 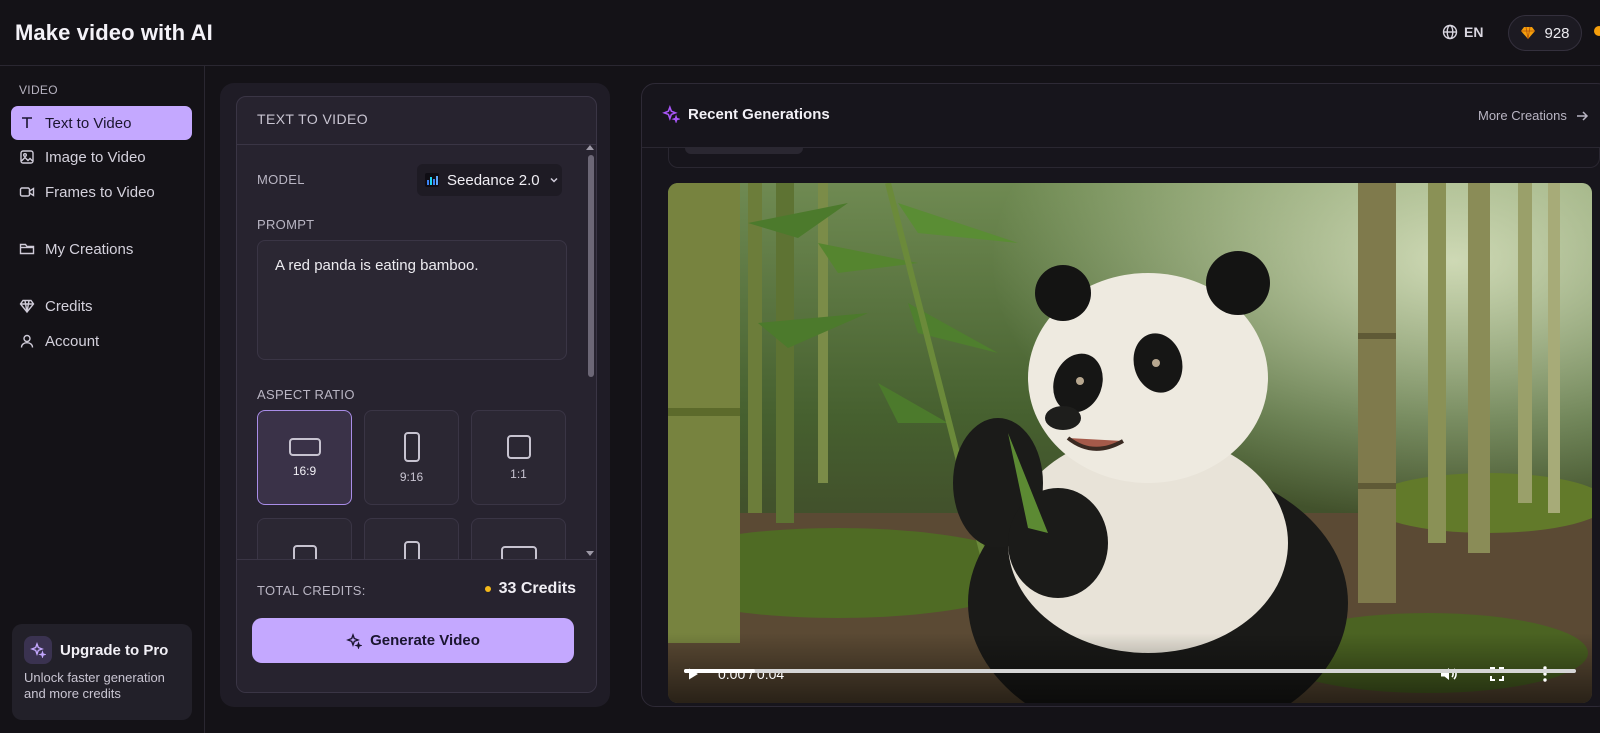 I want to click on arrow-right-icon, so click(x=1582, y=115).